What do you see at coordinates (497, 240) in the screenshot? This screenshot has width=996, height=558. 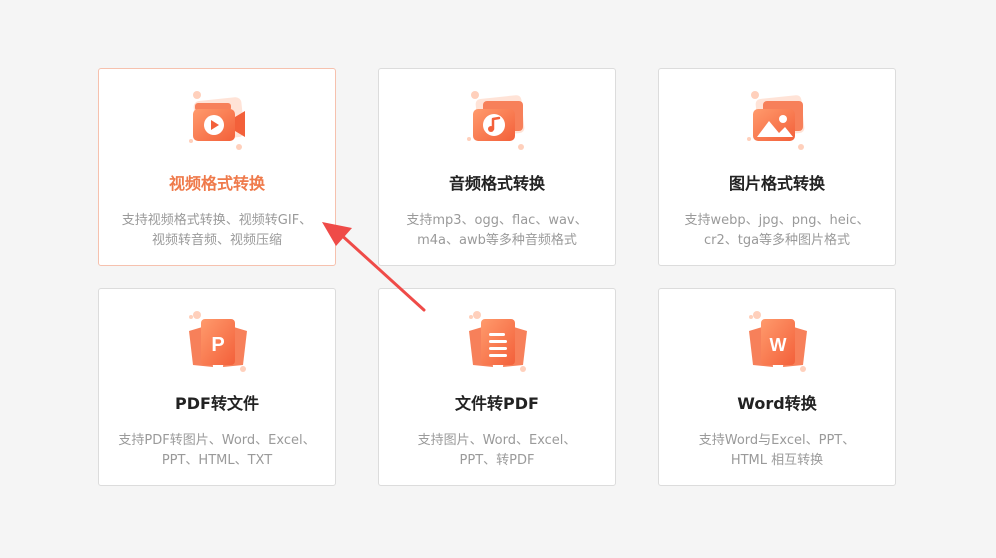 I see `card-desc-line: m4a、awb等多种音频格式` at bounding box center [497, 240].